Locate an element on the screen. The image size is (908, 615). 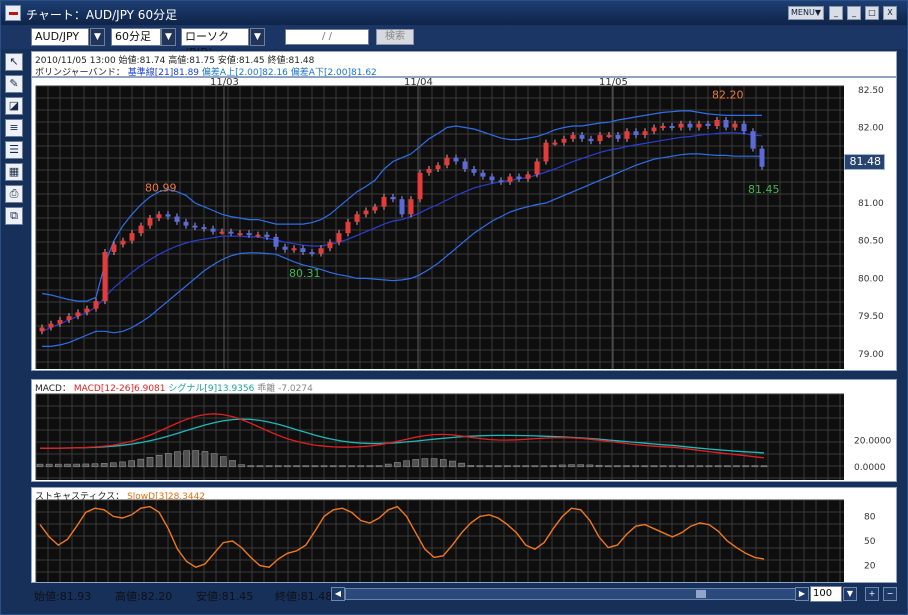
menu-button: MENU▼ is located at coordinates (806, 13).